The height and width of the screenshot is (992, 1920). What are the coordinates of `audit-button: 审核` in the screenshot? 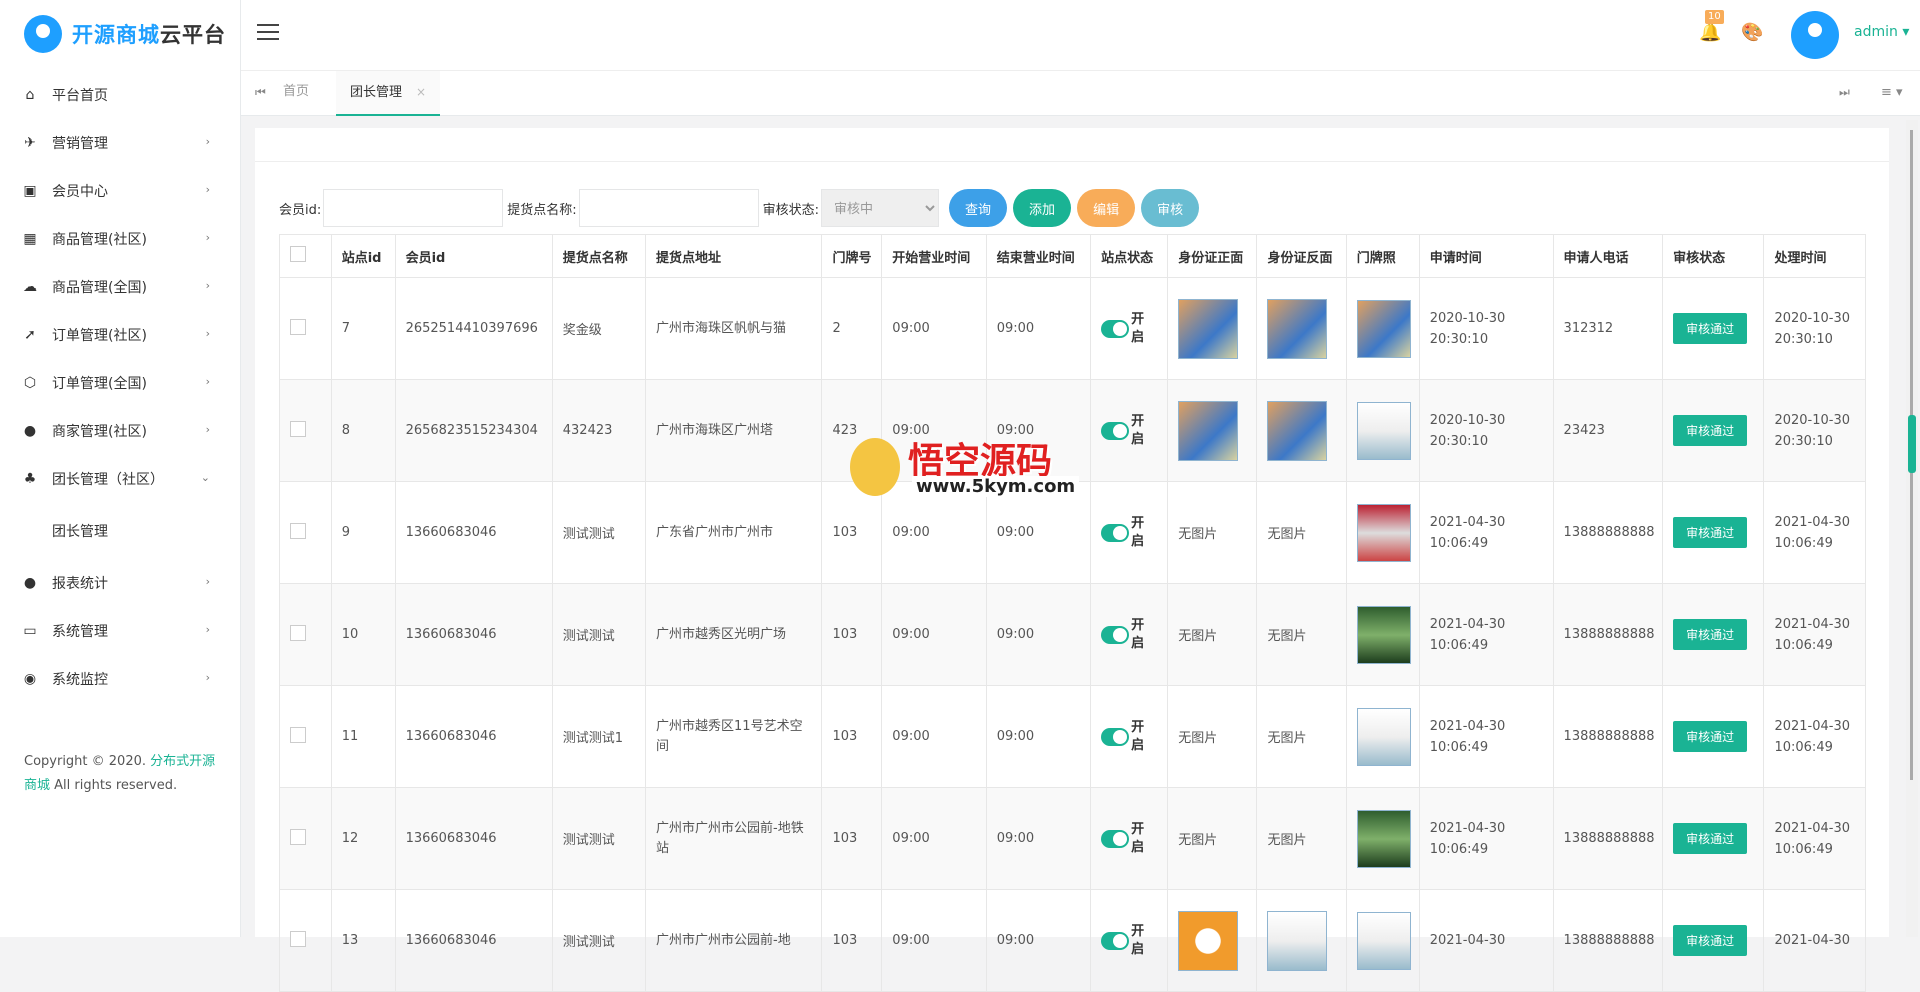 It's located at (1170, 208).